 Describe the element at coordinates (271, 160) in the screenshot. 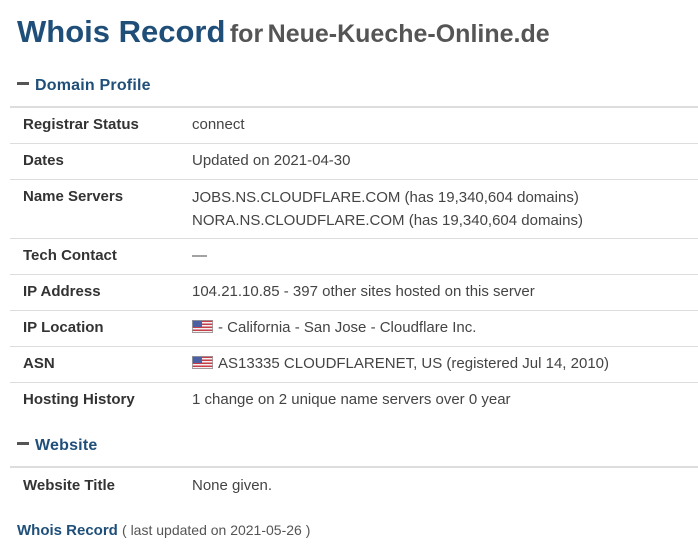

I see `dates-value: Updated on 2021-04-30` at that location.